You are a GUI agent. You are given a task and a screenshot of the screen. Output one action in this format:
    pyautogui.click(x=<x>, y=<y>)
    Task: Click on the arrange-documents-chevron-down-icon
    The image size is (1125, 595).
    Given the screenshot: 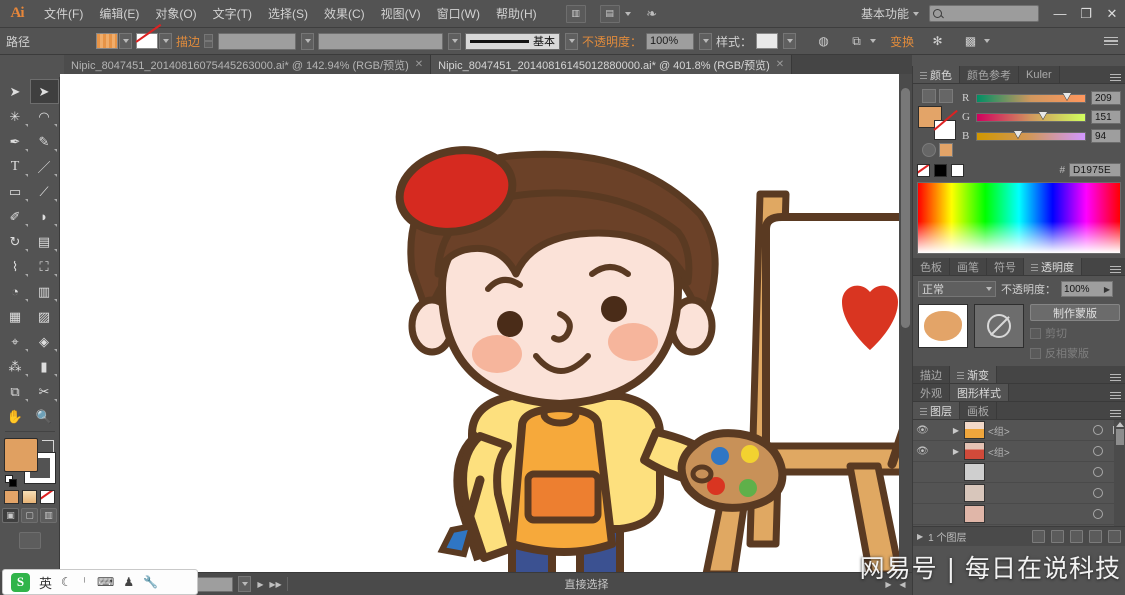 What is the action you would take?
    pyautogui.click(x=627, y=13)
    